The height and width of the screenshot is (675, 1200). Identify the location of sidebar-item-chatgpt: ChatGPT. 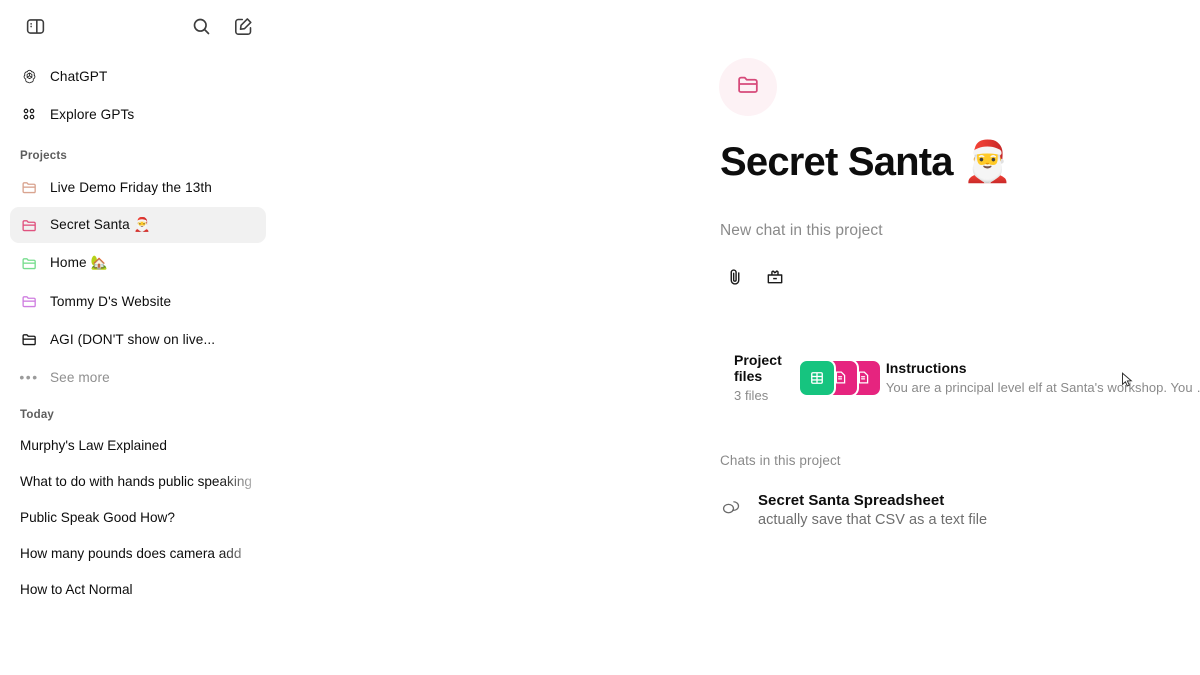
(138, 76).